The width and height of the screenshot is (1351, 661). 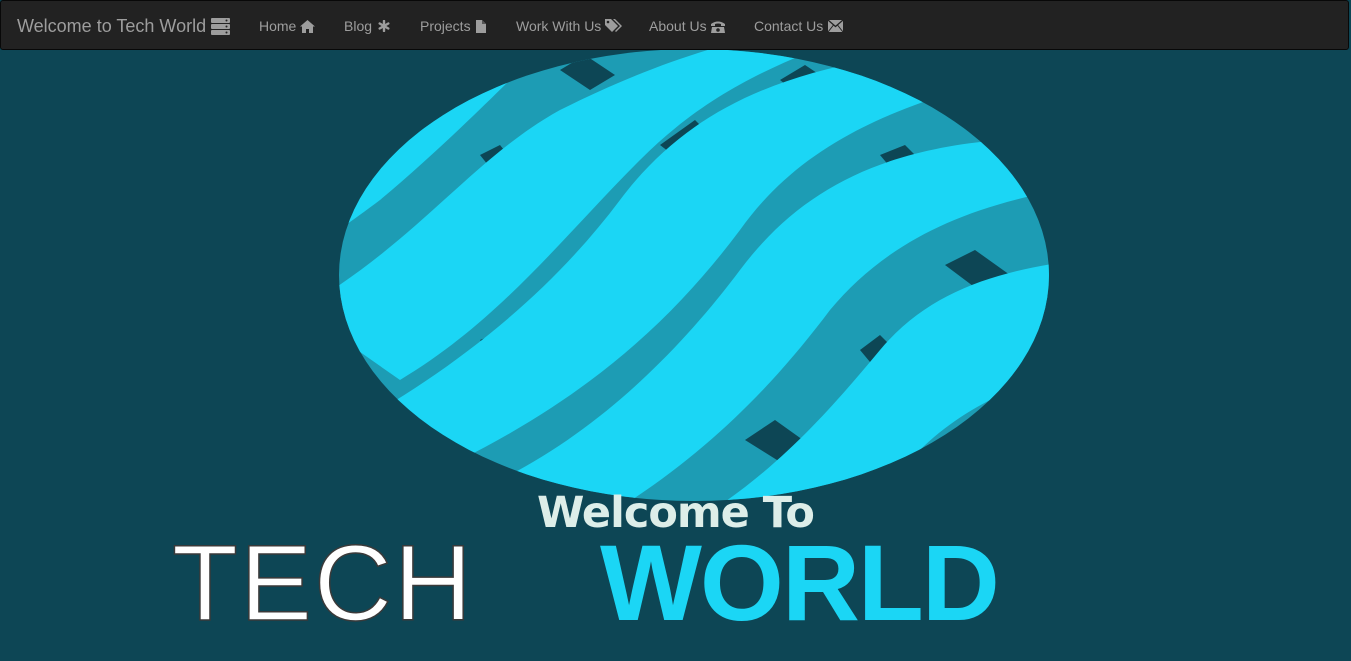 I want to click on nav-item-about-us: About Us, so click(x=687, y=26).